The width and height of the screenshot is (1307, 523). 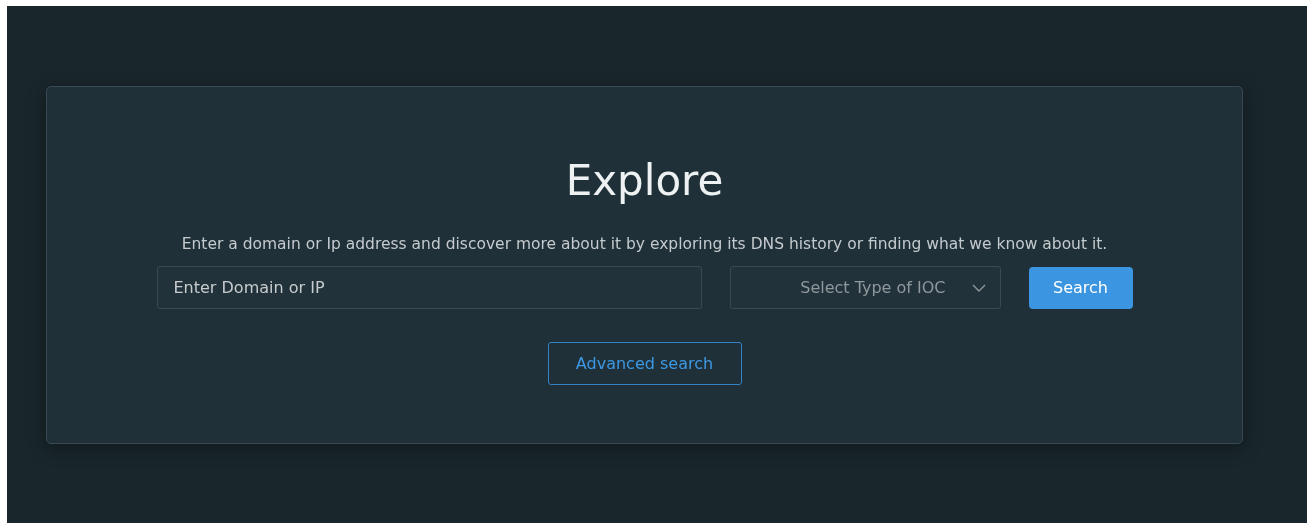 What do you see at coordinates (865, 287) in the screenshot?
I see `ioc-type-select: Select Type of IOC` at bounding box center [865, 287].